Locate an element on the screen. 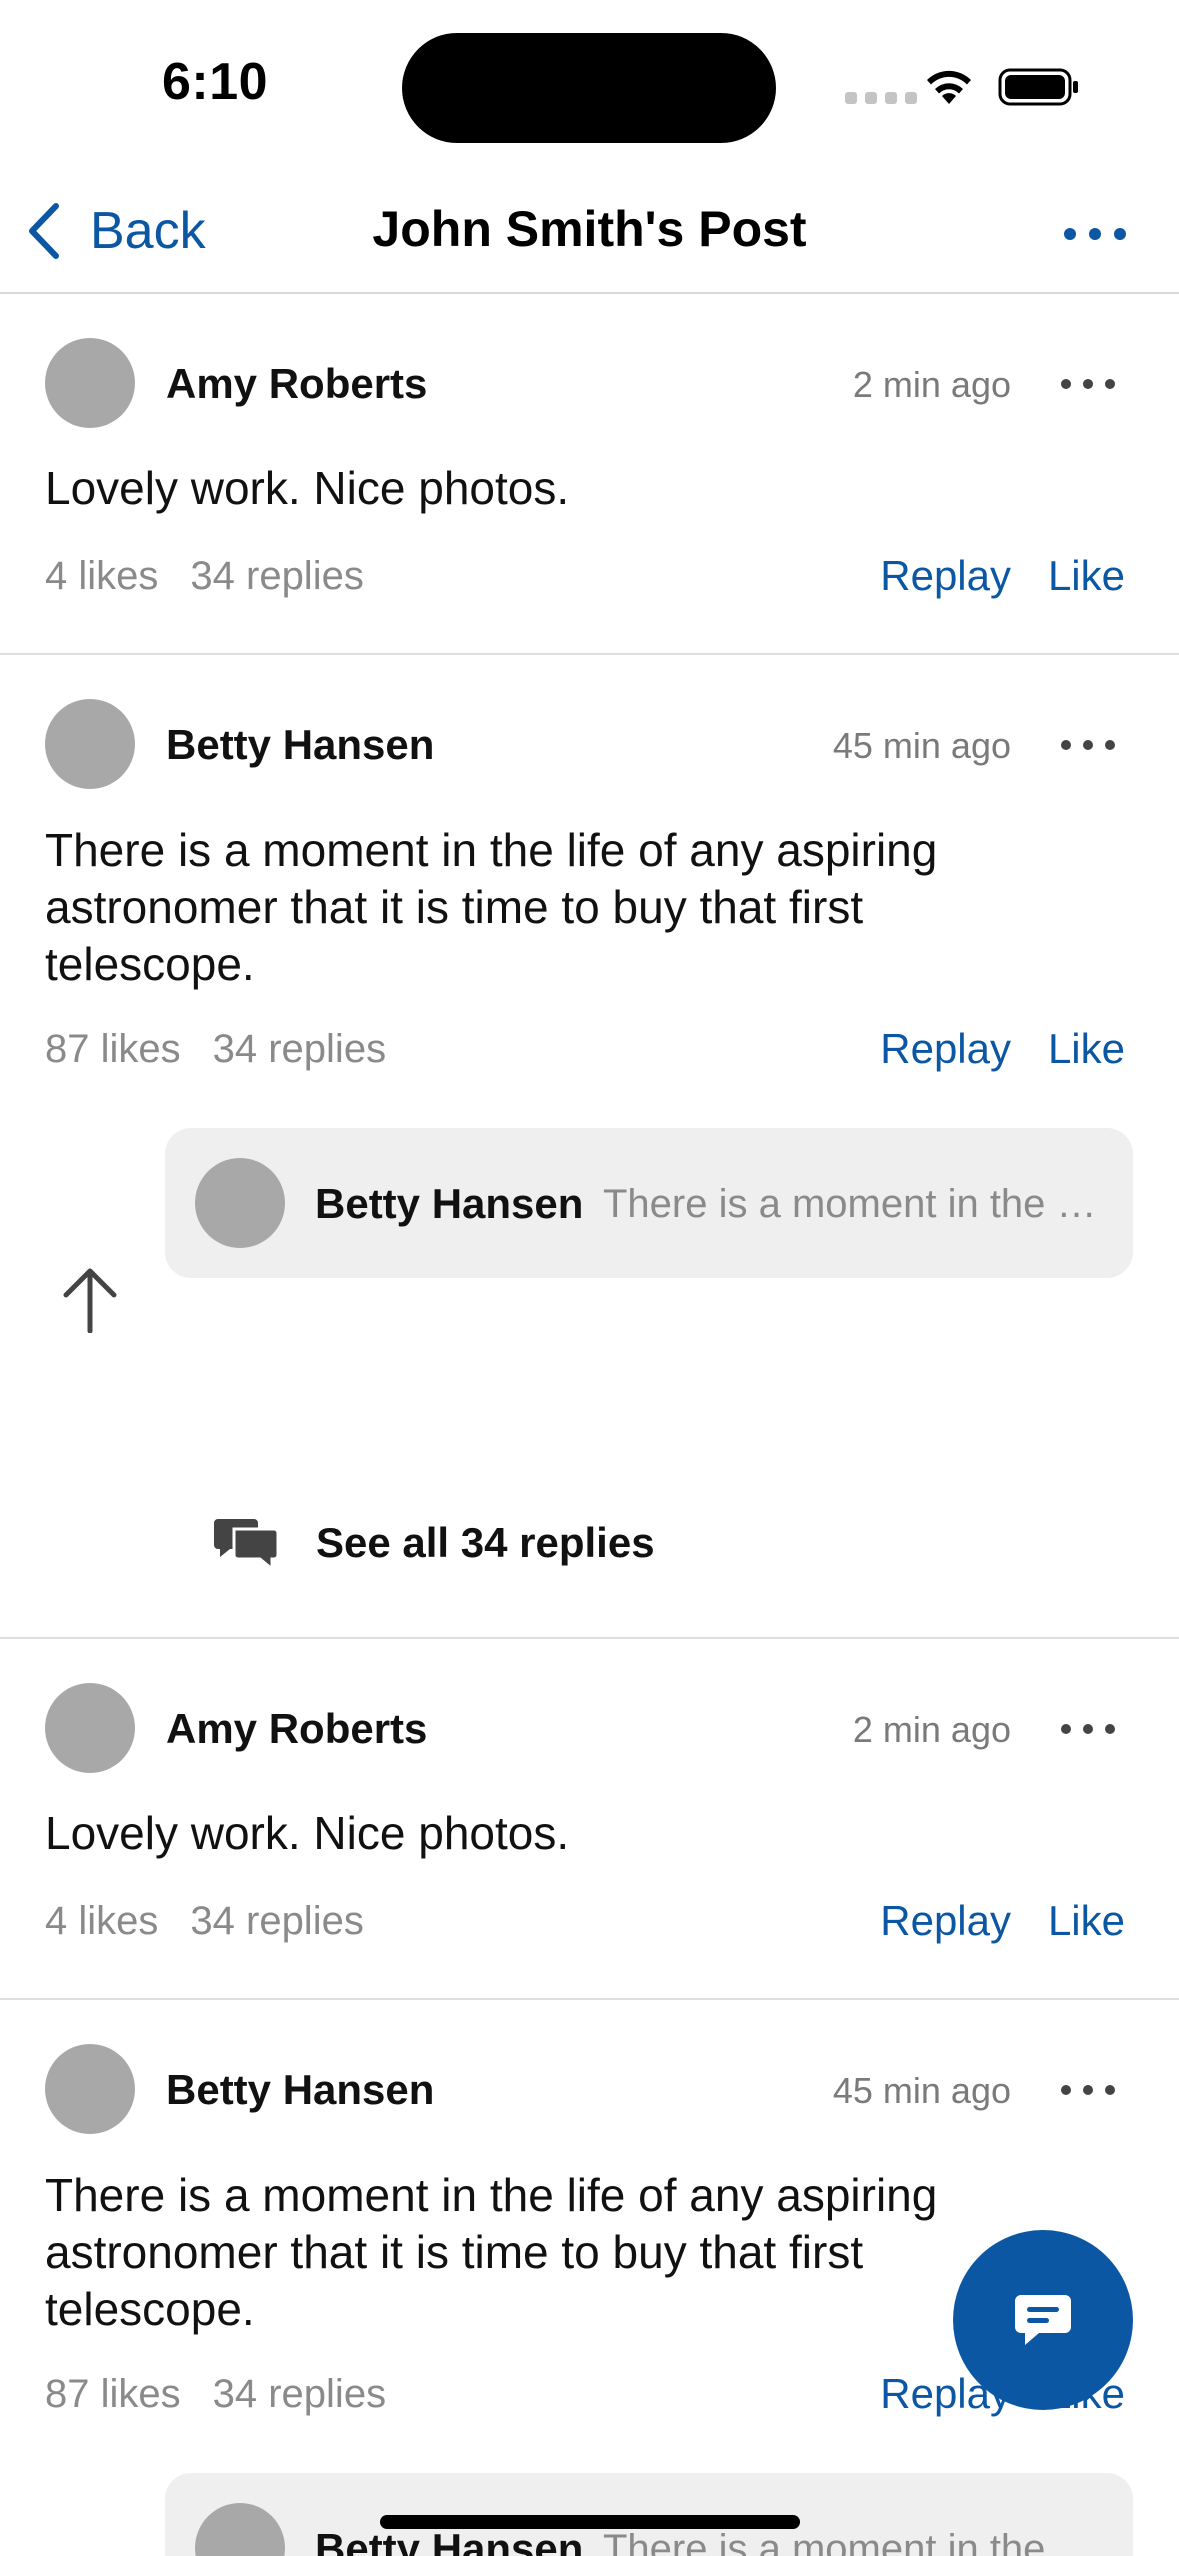 The height and width of the screenshot is (2556, 1179). navigation-bar: Back John Smith's Post is located at coordinates (589, 232).